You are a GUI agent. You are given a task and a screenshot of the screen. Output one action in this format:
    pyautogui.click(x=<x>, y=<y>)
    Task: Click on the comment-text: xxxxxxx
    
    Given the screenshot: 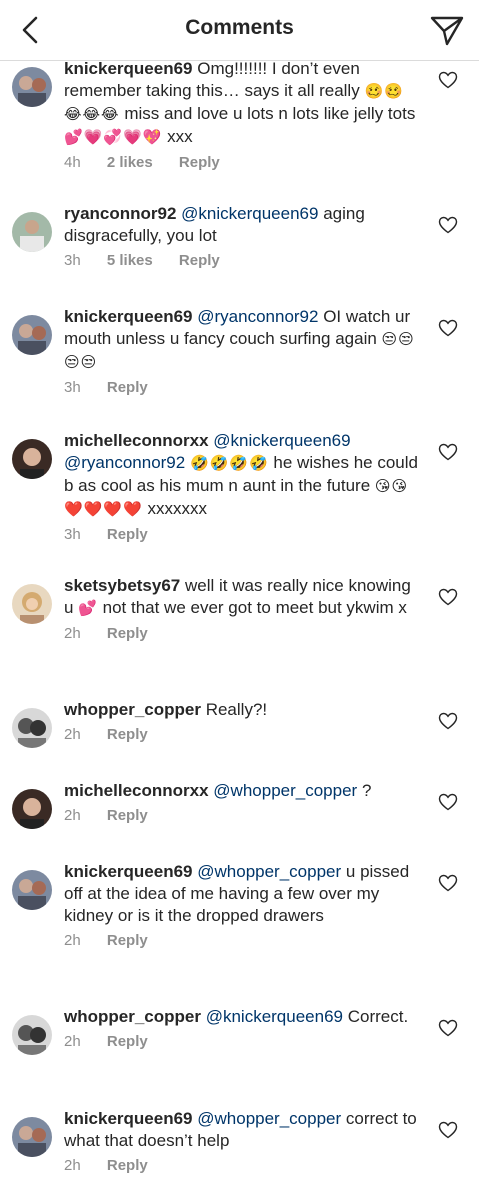 What is the action you would take?
    pyautogui.click(x=177, y=508)
    